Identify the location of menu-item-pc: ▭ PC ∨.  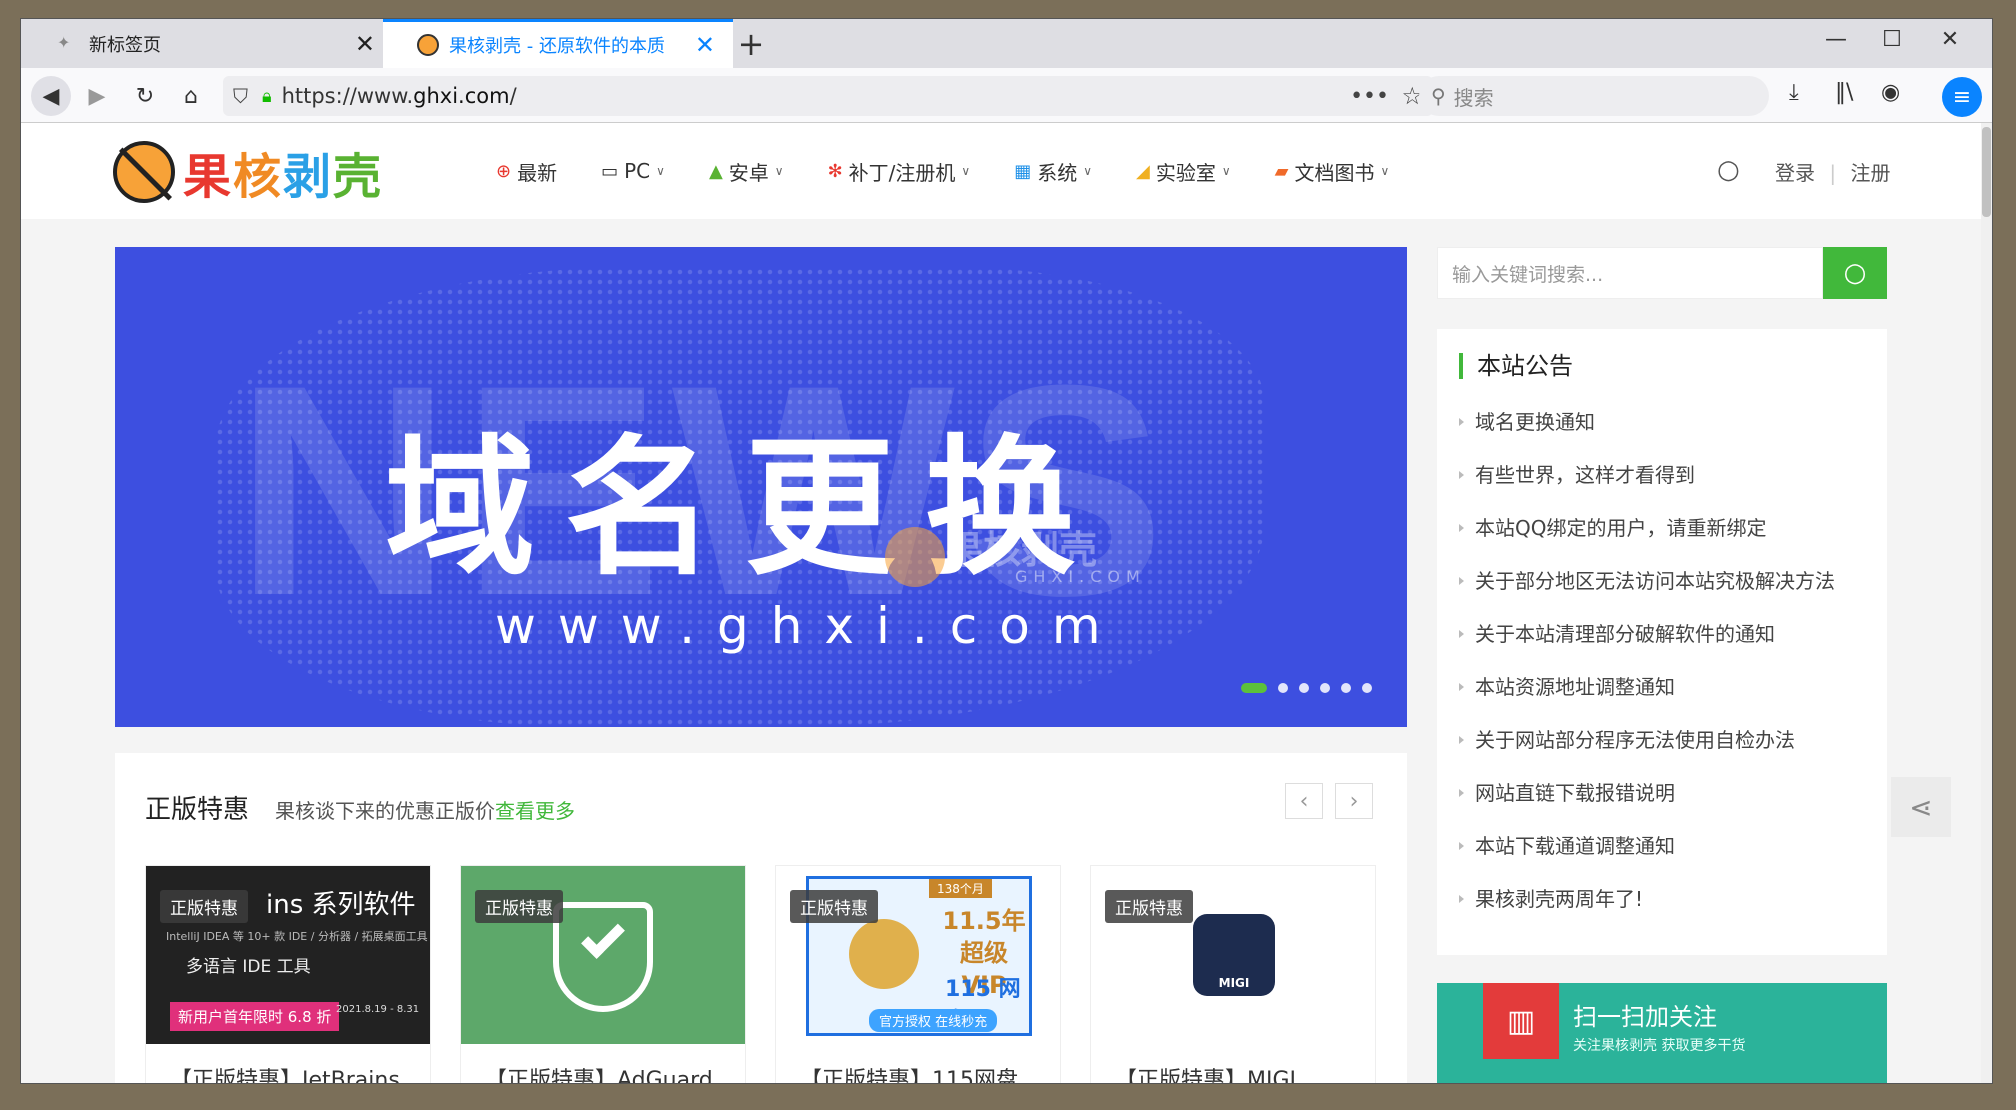
(633, 171).